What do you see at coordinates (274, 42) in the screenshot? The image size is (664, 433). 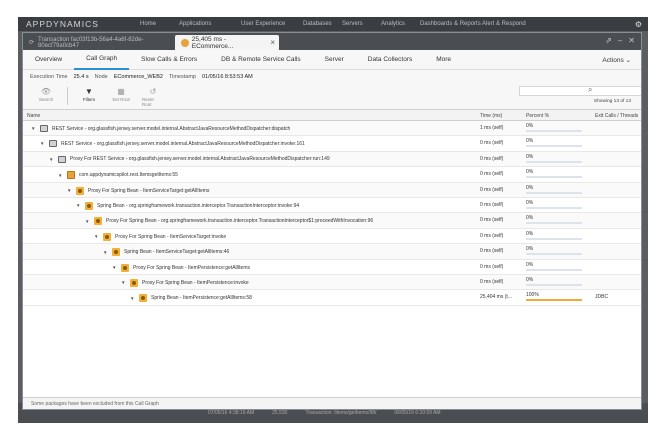 I see `close-tab-icon: ×` at bounding box center [274, 42].